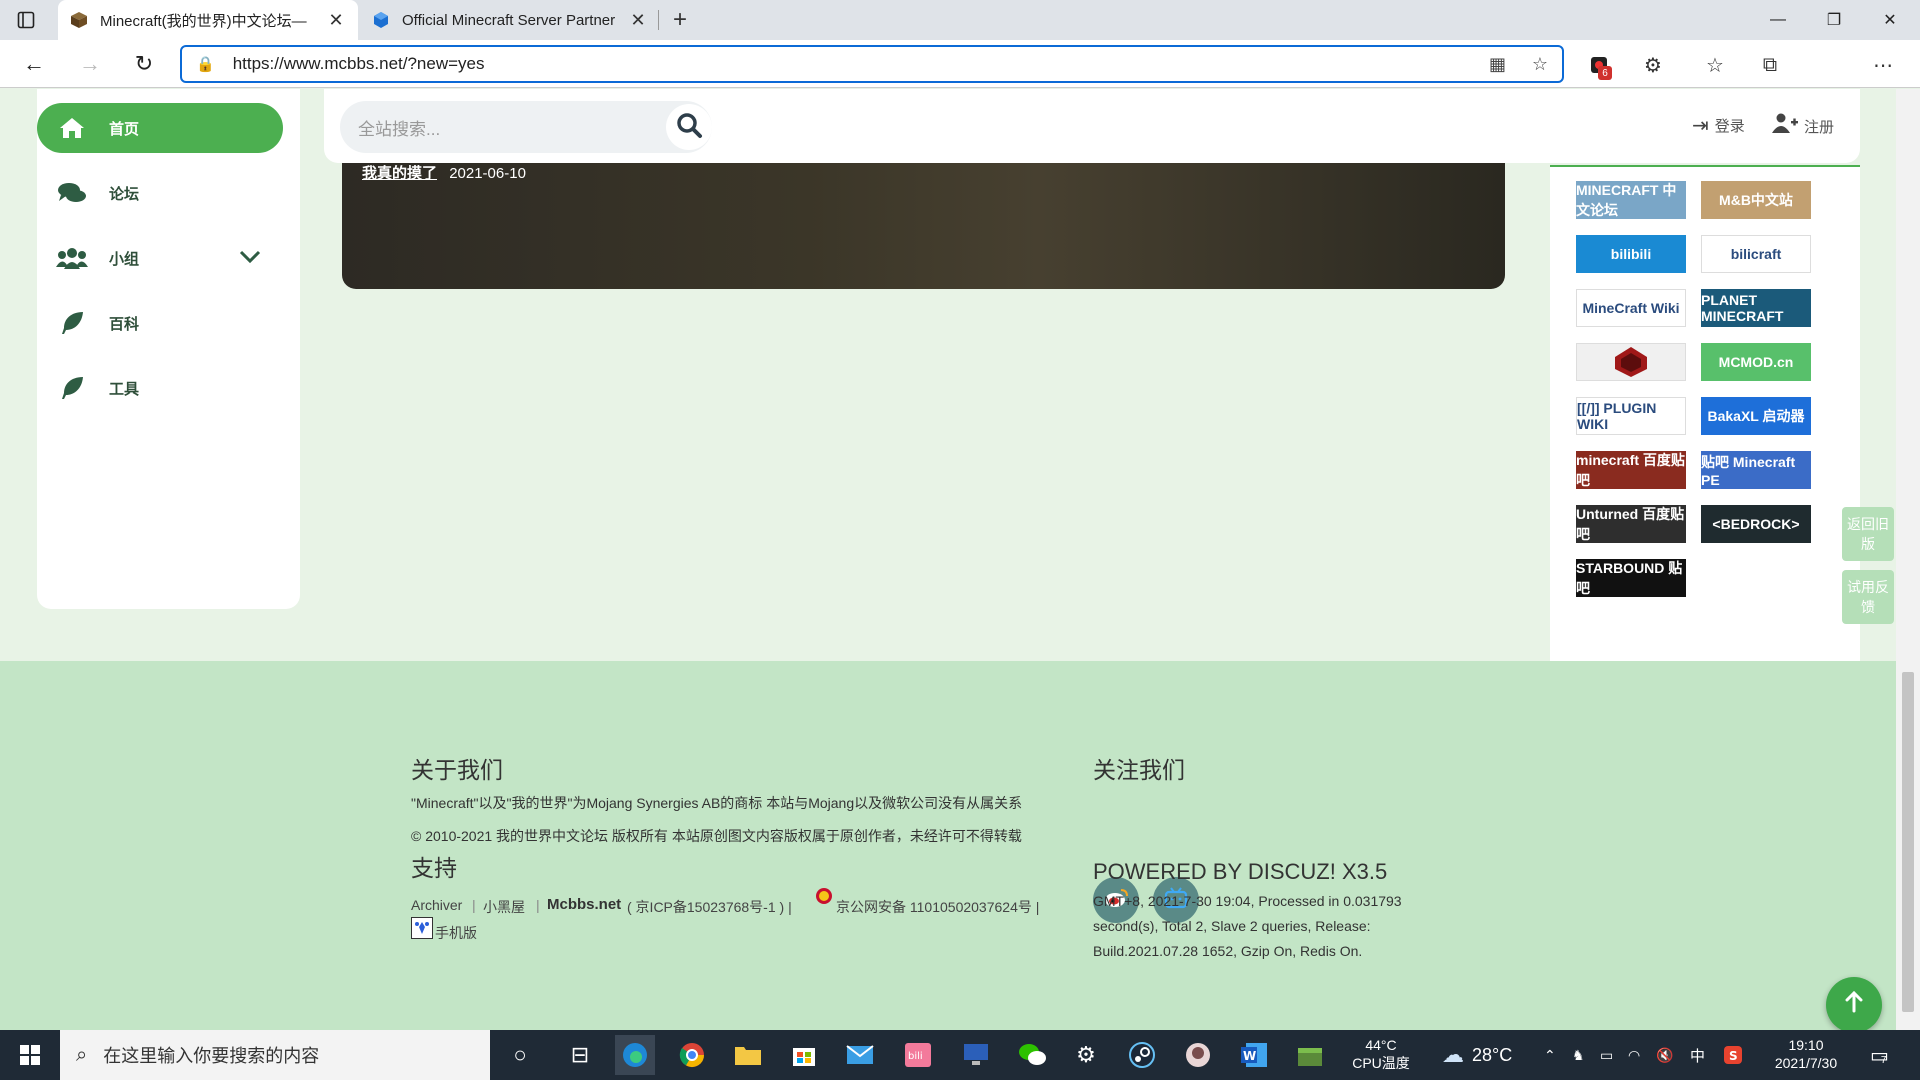 The height and width of the screenshot is (1080, 1920). Describe the element at coordinates (422, 928) in the screenshot. I see `mobile-qr-icon` at that location.